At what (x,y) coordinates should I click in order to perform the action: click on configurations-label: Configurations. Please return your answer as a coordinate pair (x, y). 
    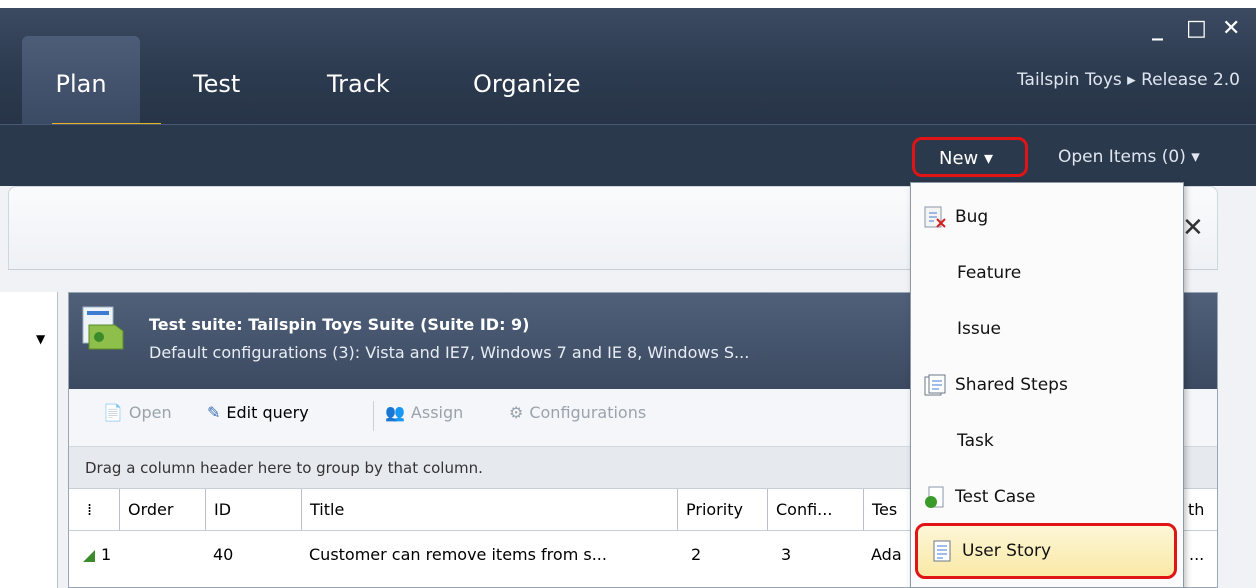
    Looking at the image, I should click on (588, 412).